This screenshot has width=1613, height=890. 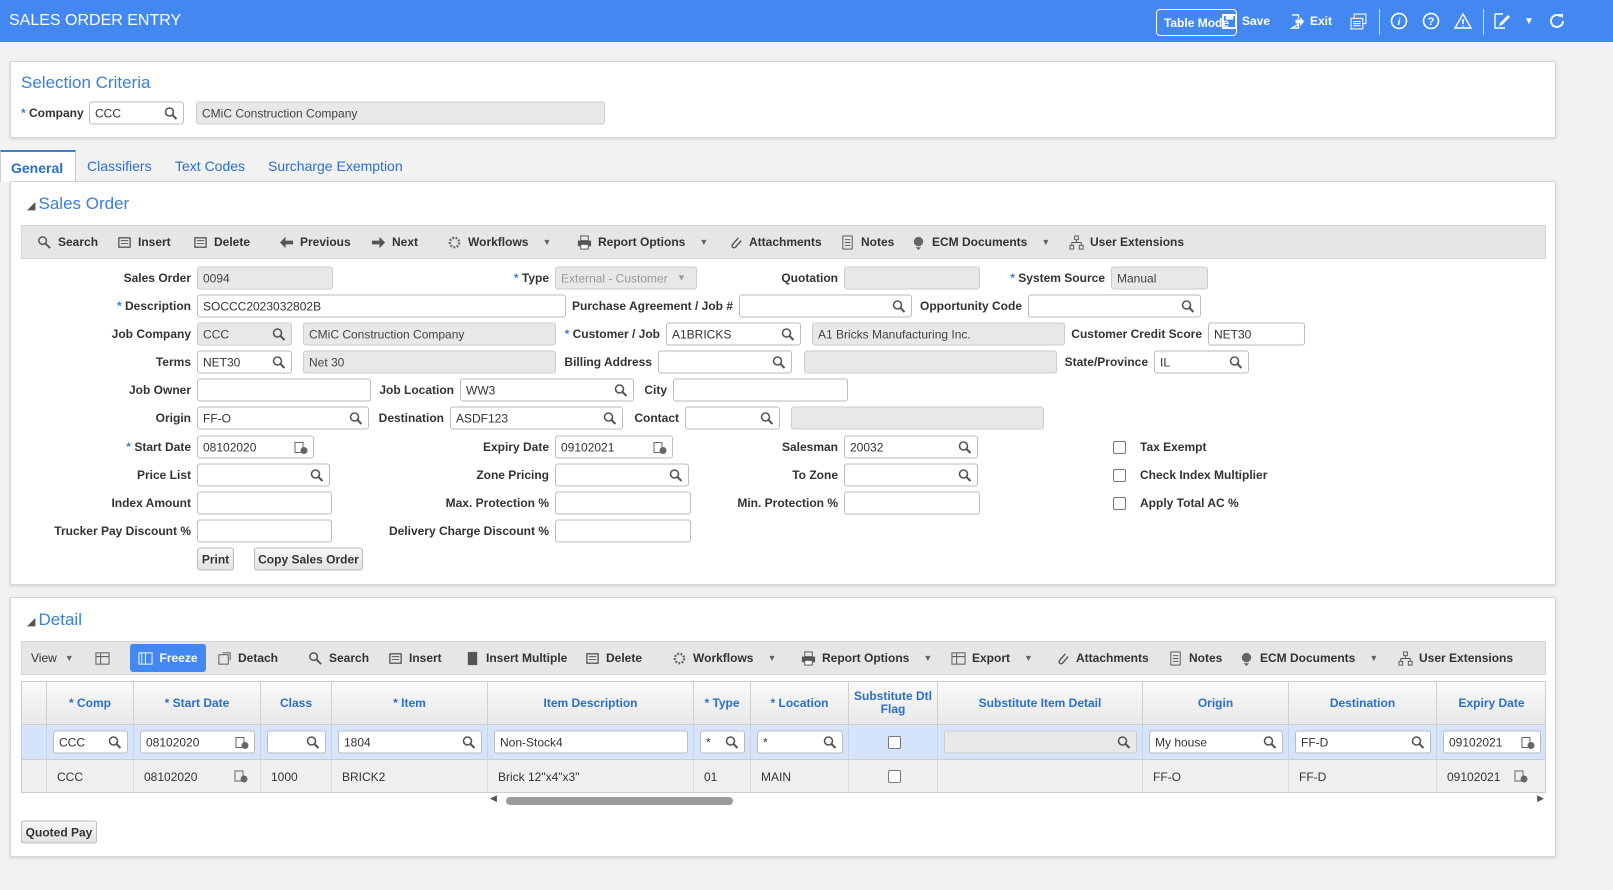 What do you see at coordinates (619, 801) in the screenshot?
I see `scrollbar-thumb` at bounding box center [619, 801].